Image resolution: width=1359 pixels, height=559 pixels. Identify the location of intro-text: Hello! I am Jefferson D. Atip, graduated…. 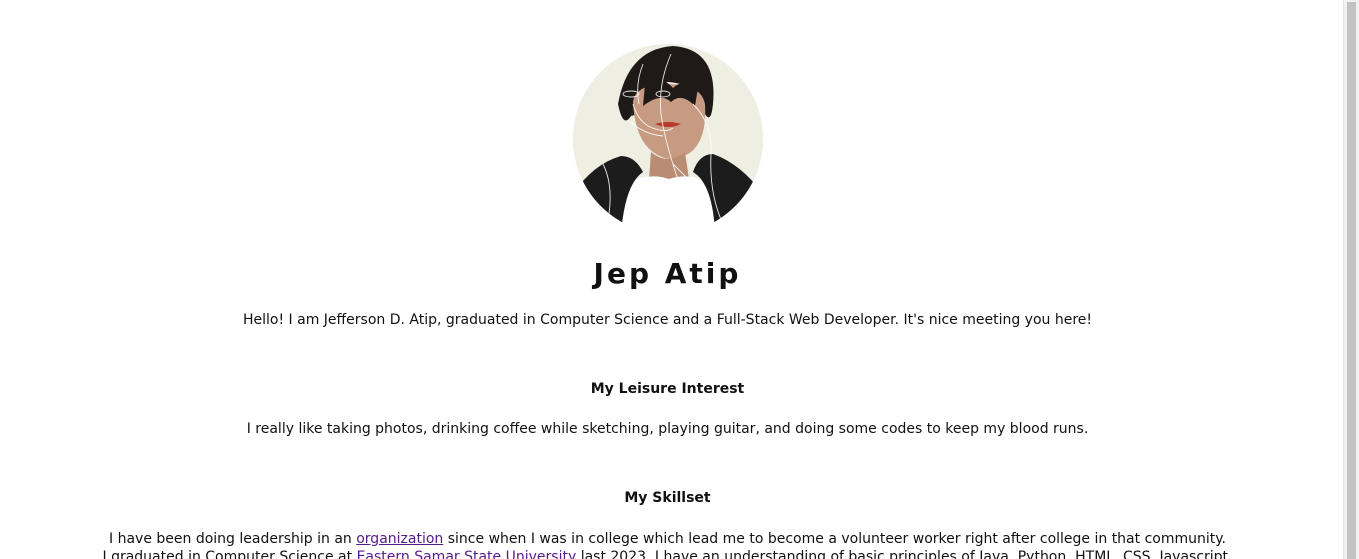
(667, 320).